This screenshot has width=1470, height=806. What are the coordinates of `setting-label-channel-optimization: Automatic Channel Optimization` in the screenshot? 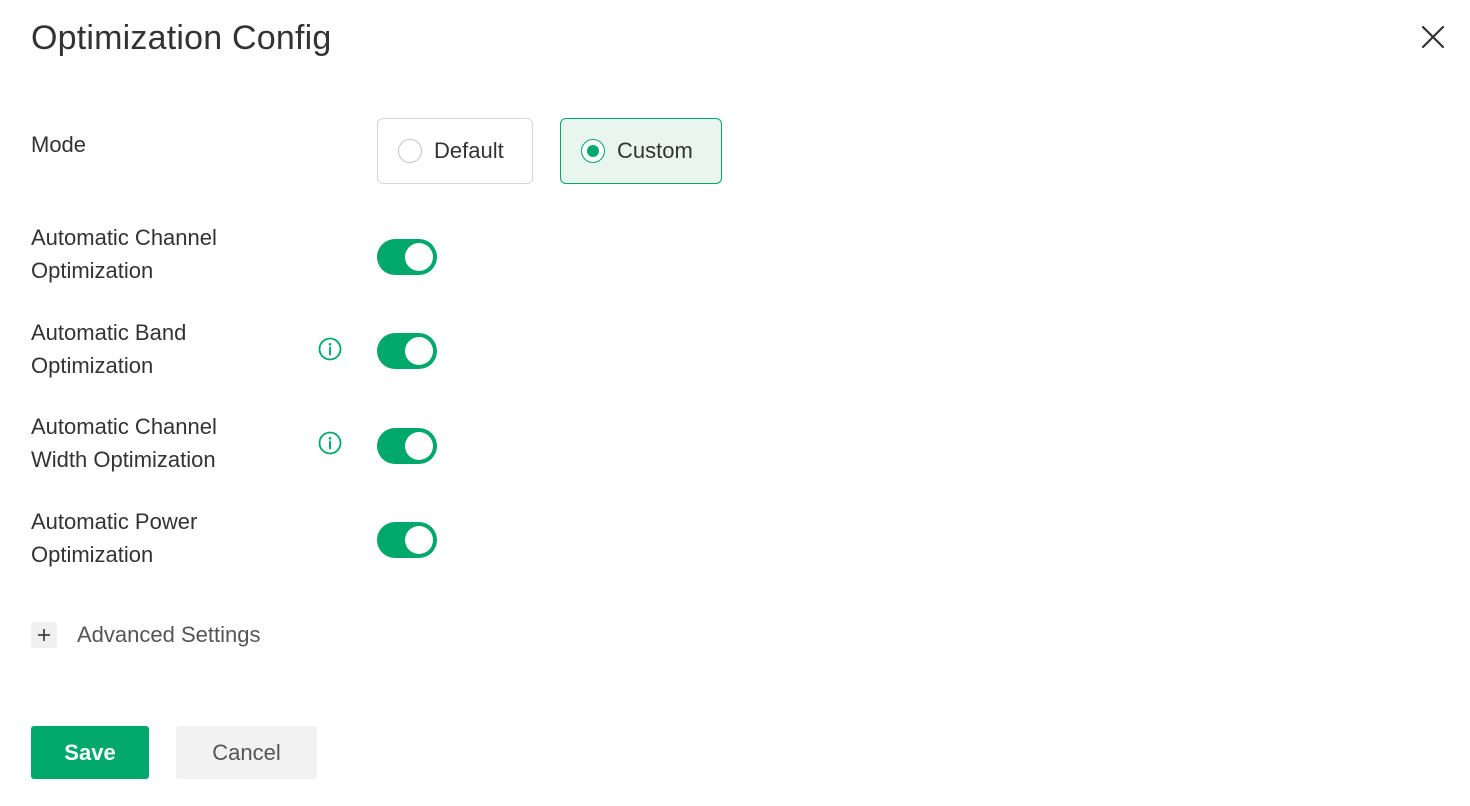 It's located at (124, 254).